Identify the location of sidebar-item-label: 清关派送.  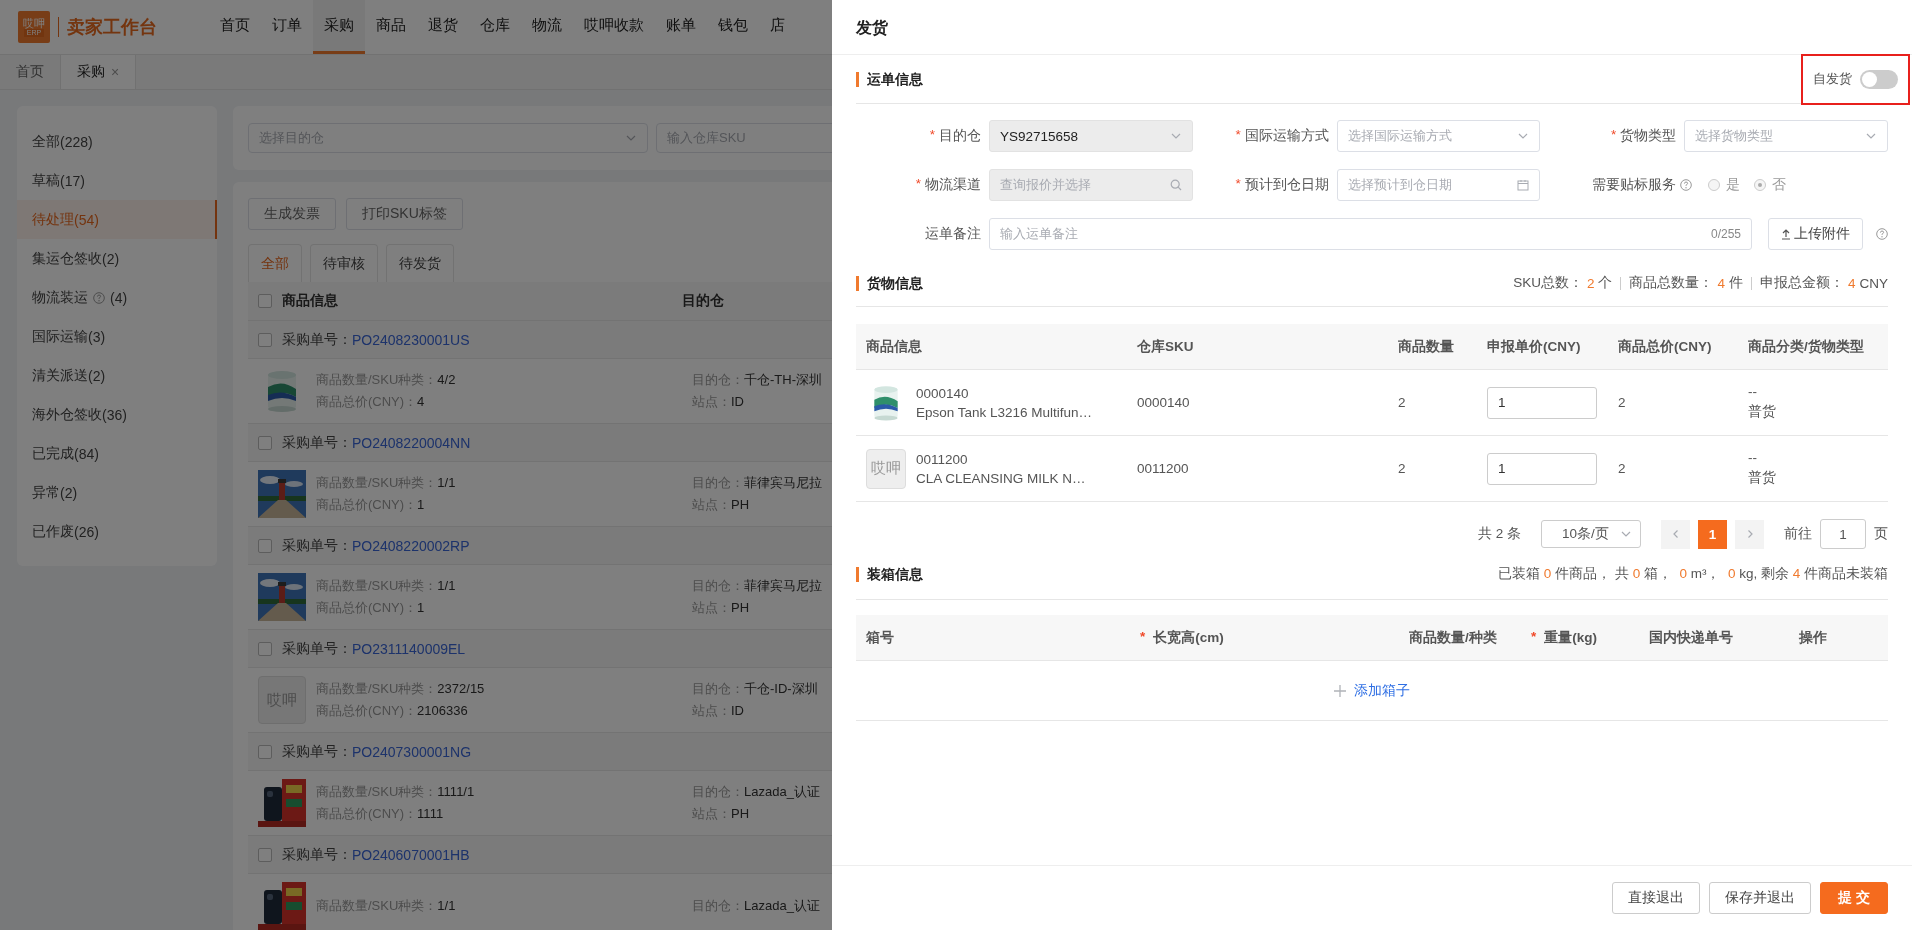
(60, 375).